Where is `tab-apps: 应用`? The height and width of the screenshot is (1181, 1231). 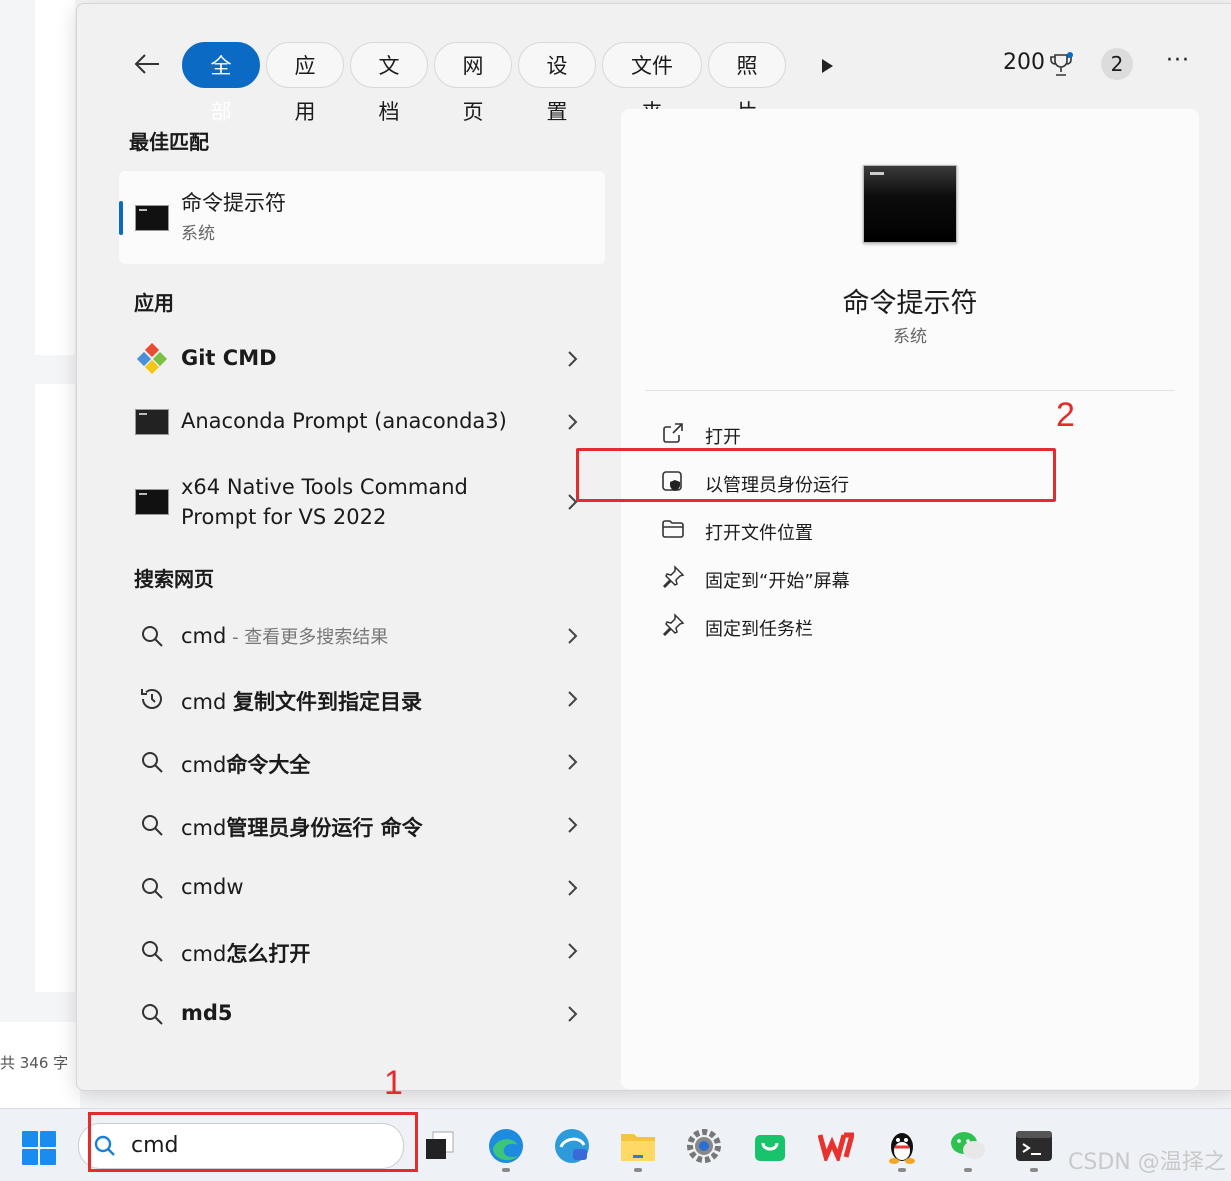 tab-apps: 应用 is located at coordinates (305, 83).